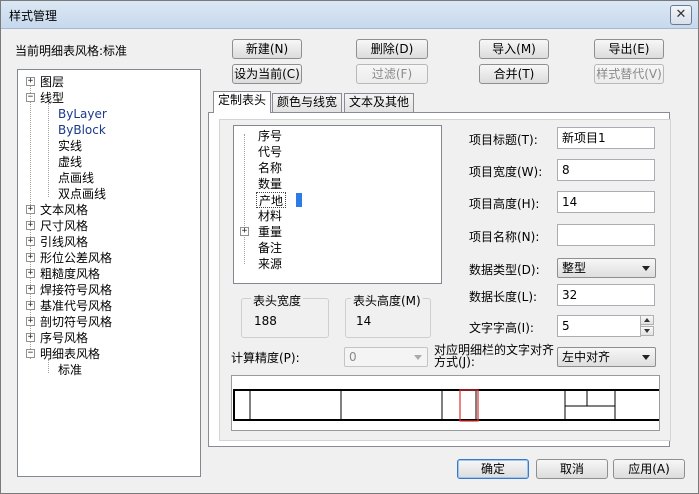  I want to click on precision-label: 计算精度(P):, so click(265, 358).